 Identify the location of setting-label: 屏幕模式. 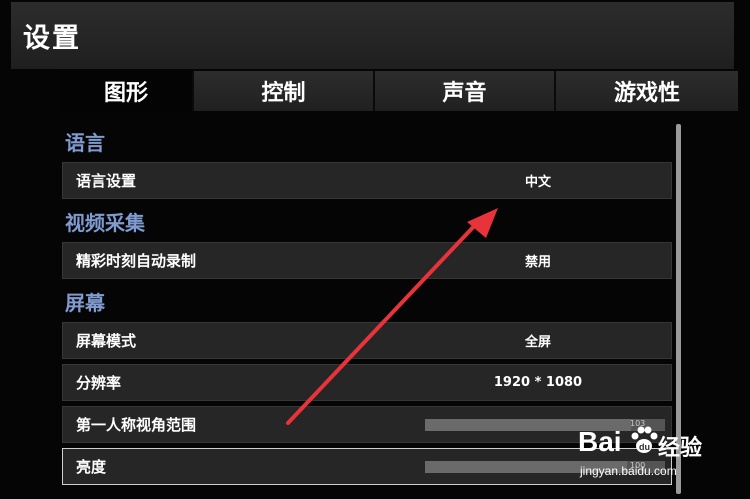
(106, 341).